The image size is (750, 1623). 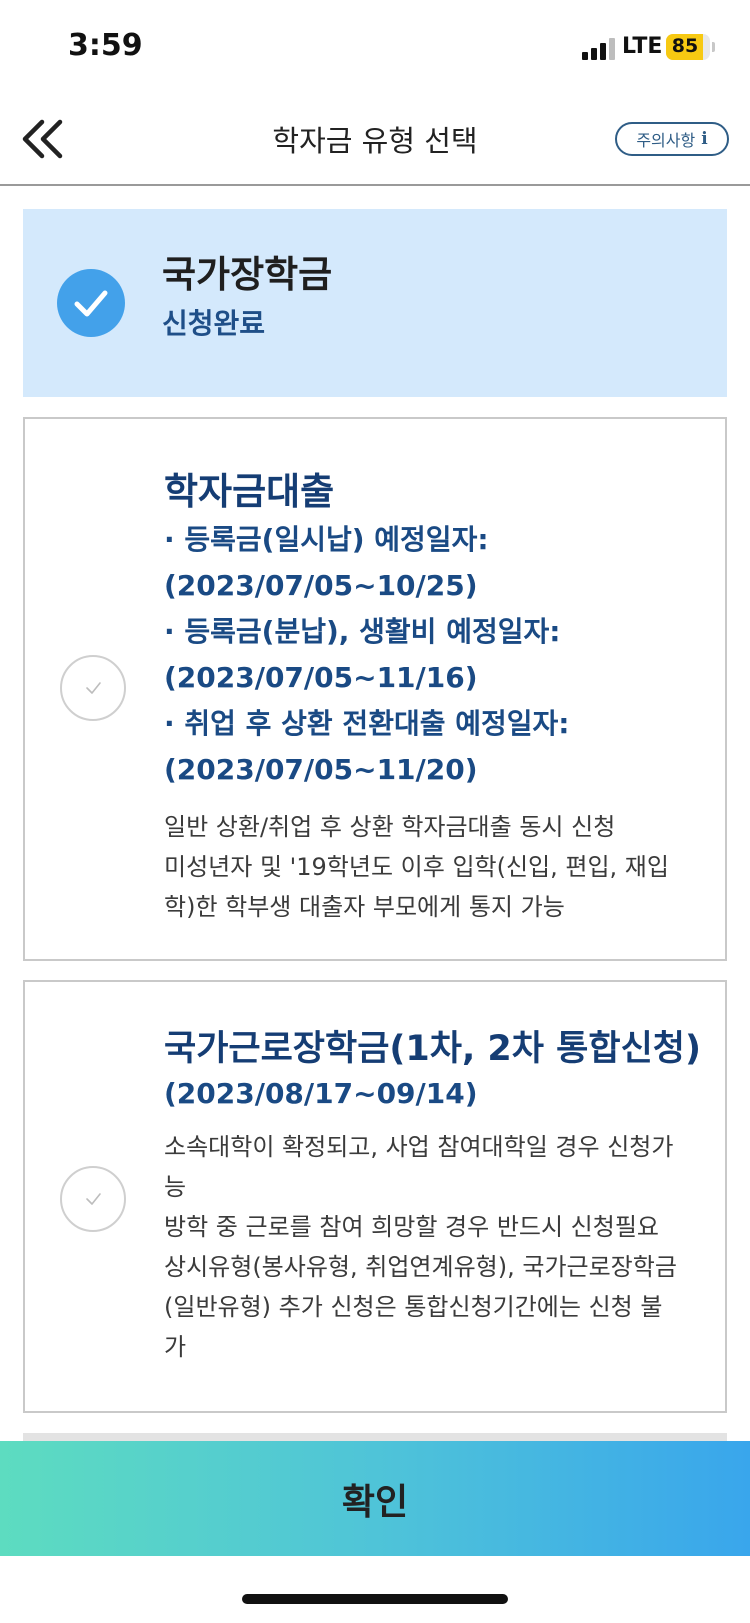 I want to click on period-line: (2023/07/05~11/16), so click(x=321, y=677).